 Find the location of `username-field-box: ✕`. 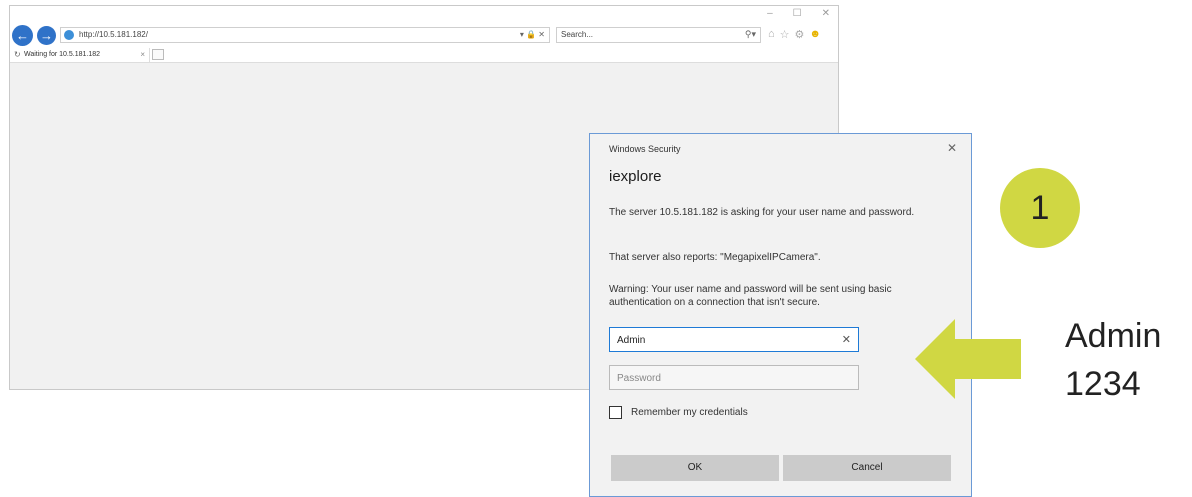

username-field-box: ✕ is located at coordinates (734, 339).